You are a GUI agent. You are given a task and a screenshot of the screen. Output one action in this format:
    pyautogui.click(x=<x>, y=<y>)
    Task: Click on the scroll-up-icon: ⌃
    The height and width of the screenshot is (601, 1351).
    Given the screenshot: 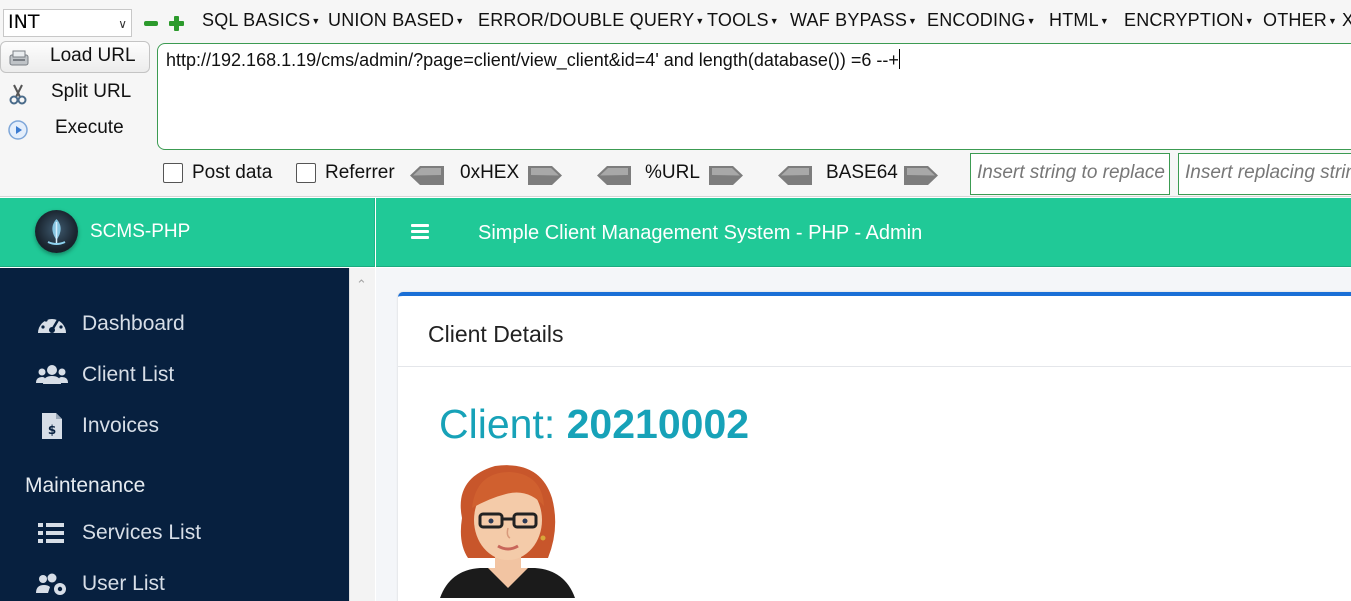 What is the action you would take?
    pyautogui.click(x=361, y=285)
    